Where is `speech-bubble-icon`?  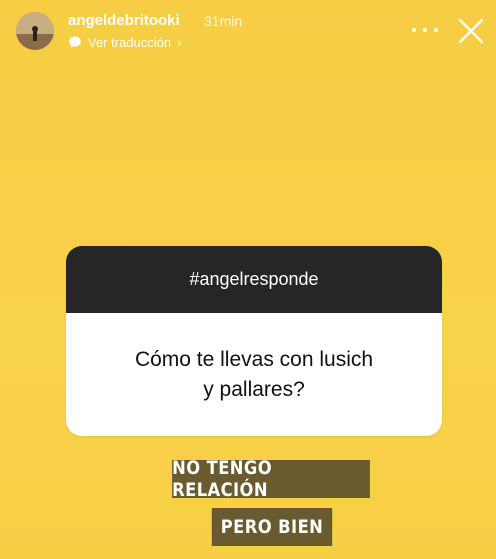 speech-bubble-icon is located at coordinates (75, 42).